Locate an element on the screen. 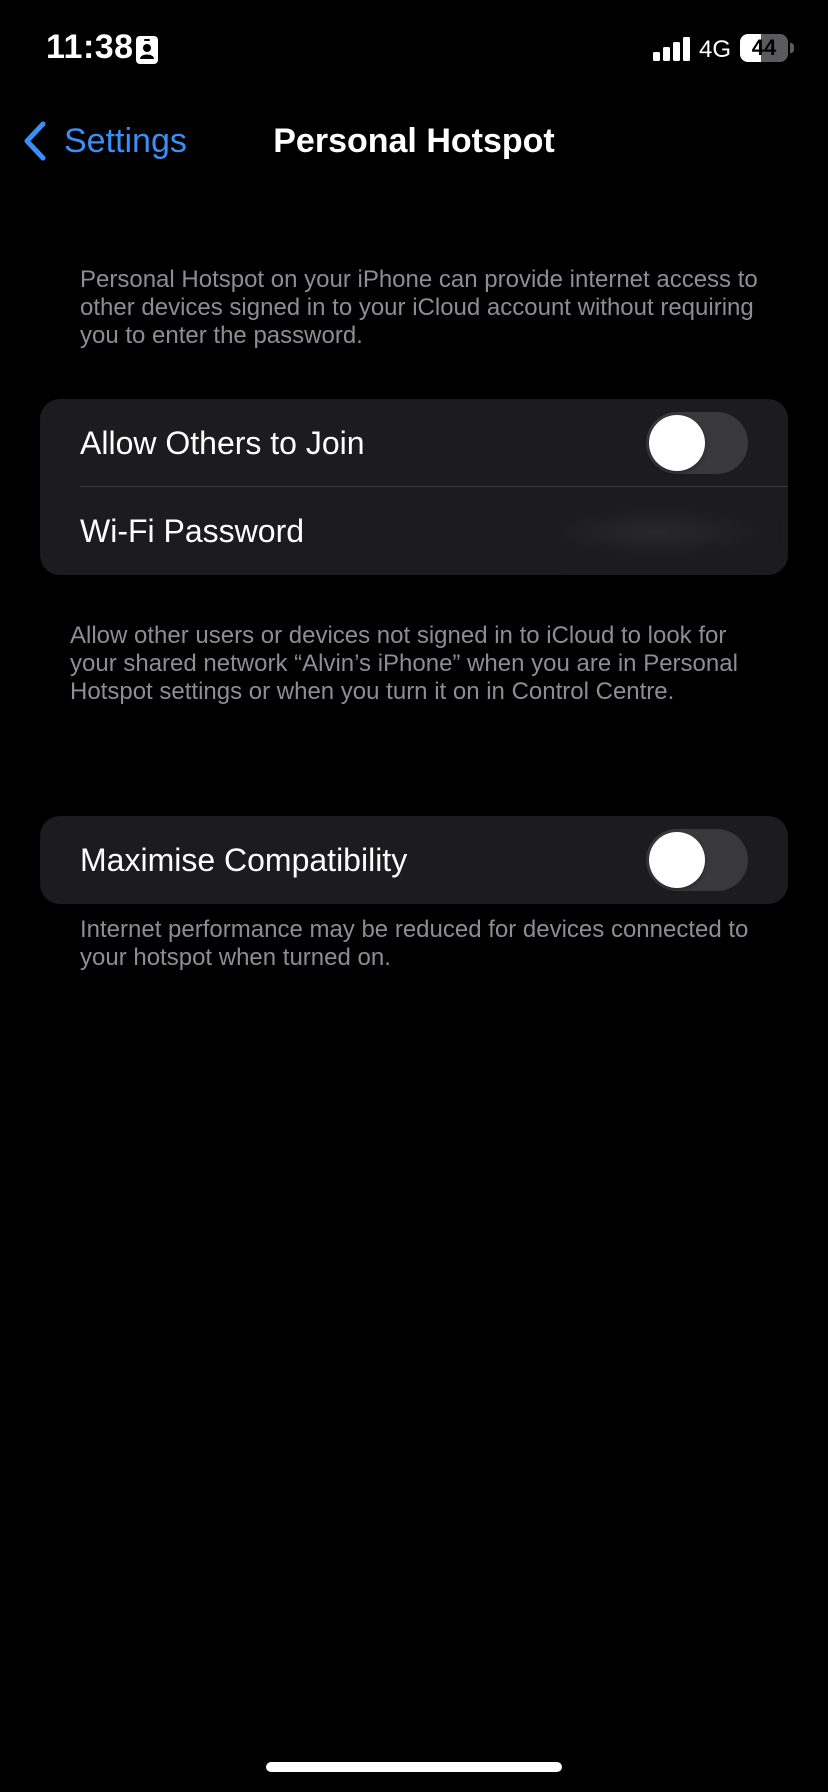 The height and width of the screenshot is (1792, 828). status-time: 11:38 is located at coordinates (90, 47).